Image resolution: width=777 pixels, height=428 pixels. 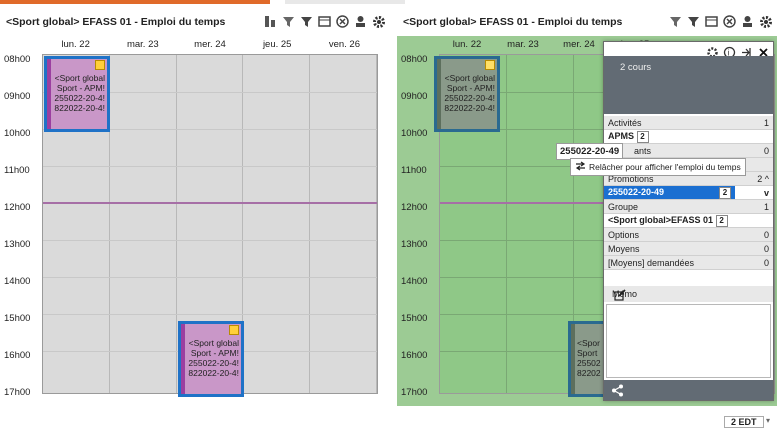 What do you see at coordinates (344, 44) in the screenshot?
I see `day-label: ven. 26` at bounding box center [344, 44].